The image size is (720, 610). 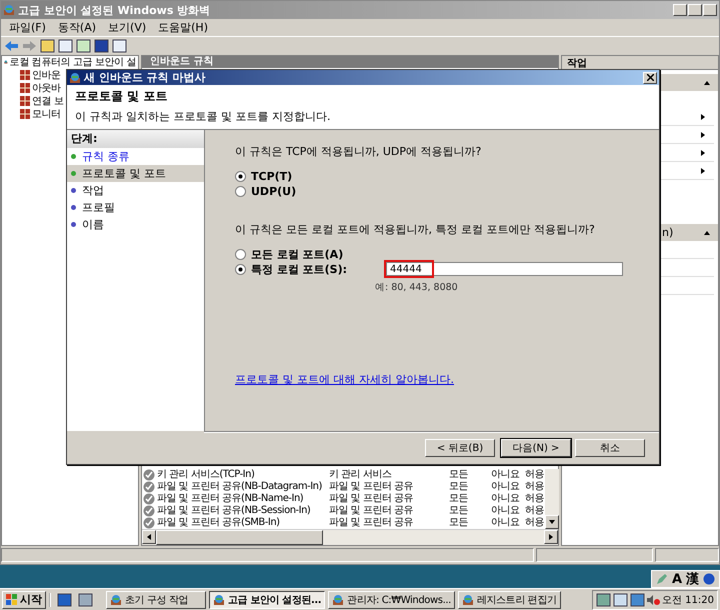 I want to click on down-arrow-icon, so click(x=552, y=522).